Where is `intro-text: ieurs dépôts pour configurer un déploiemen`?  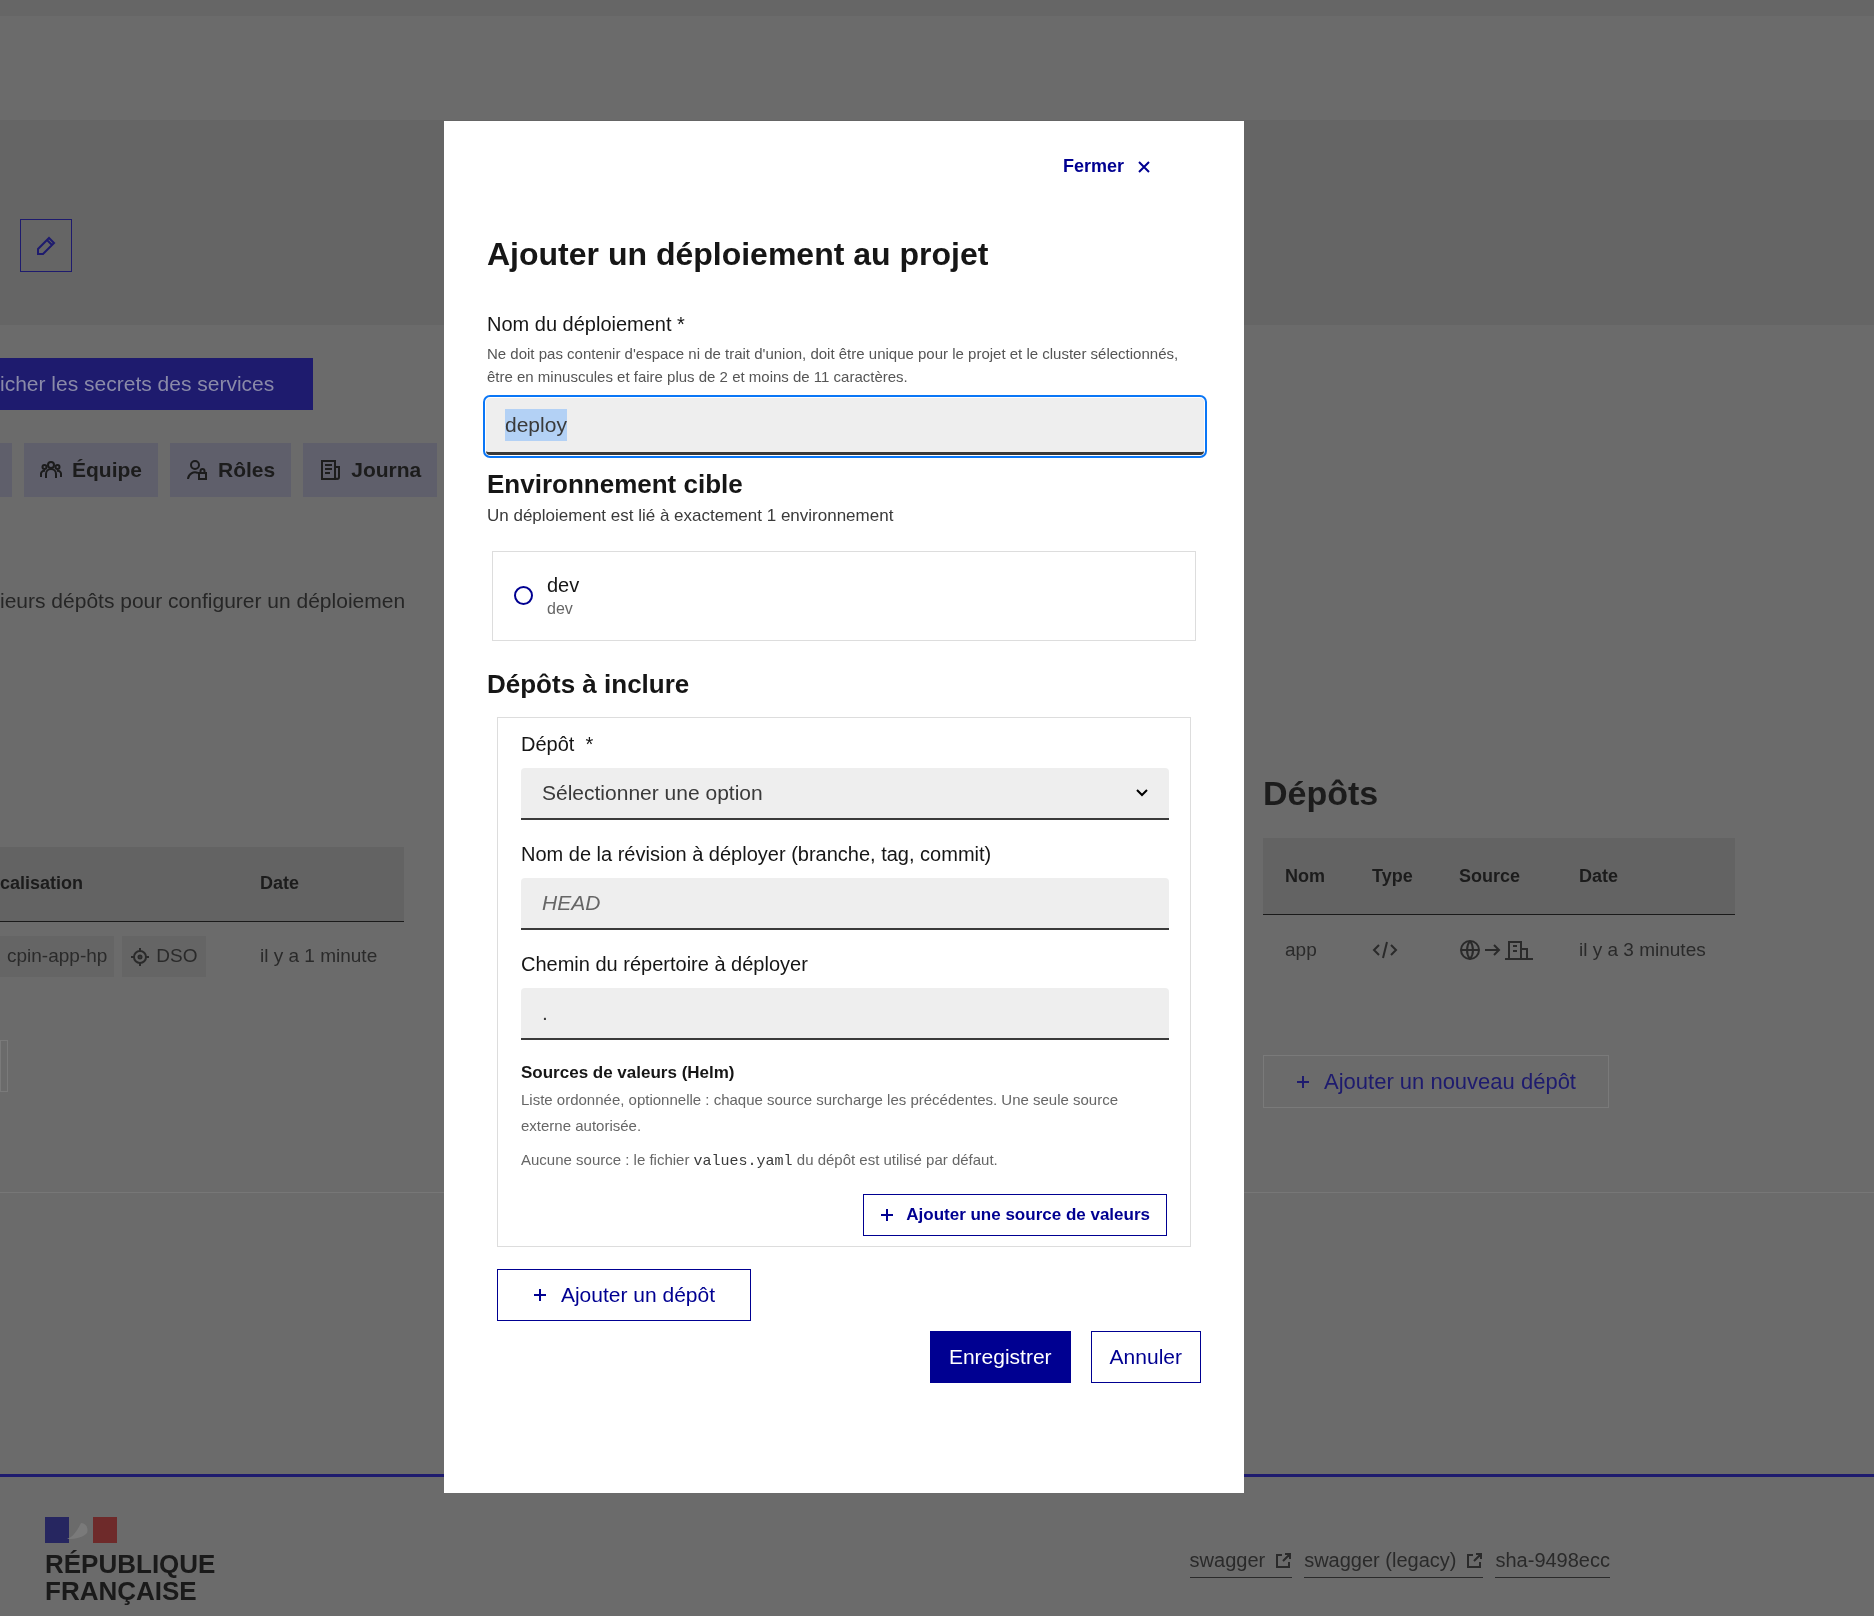 intro-text: ieurs dépôts pour configurer un déploiemen is located at coordinates (203, 601).